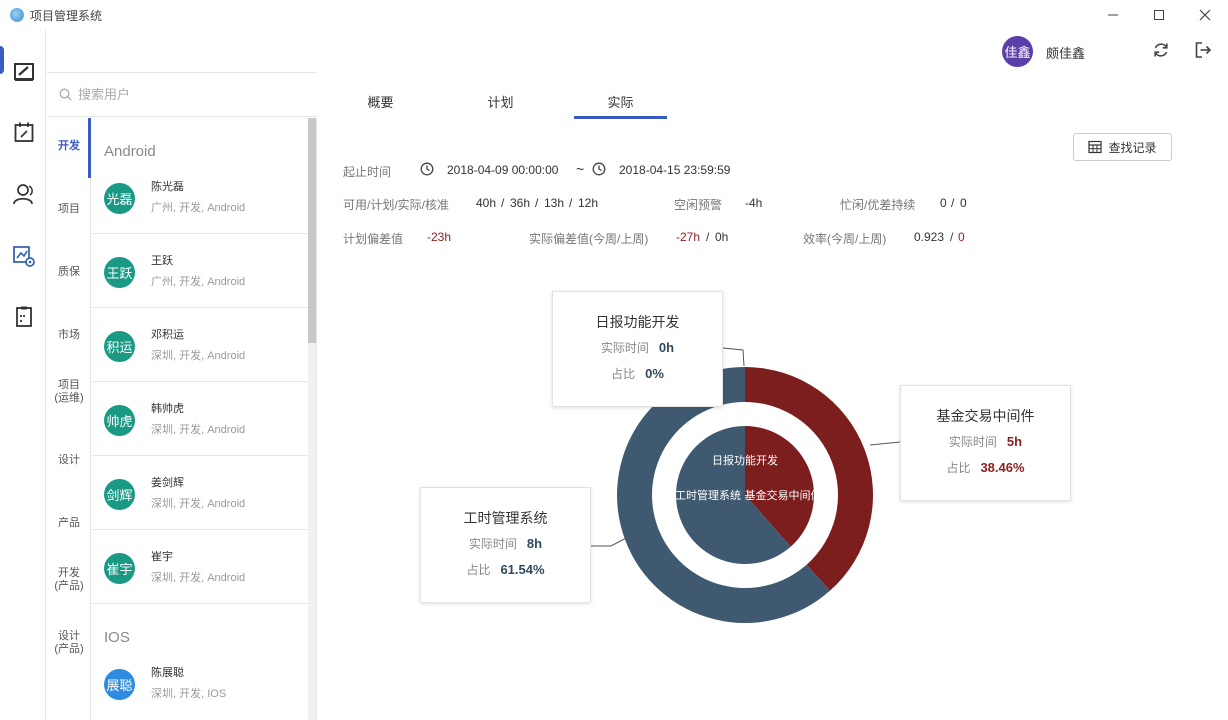 Image resolution: width=1228 pixels, height=720 pixels. I want to click on hours-label: 可用/计划/实际/核准, so click(396, 205).